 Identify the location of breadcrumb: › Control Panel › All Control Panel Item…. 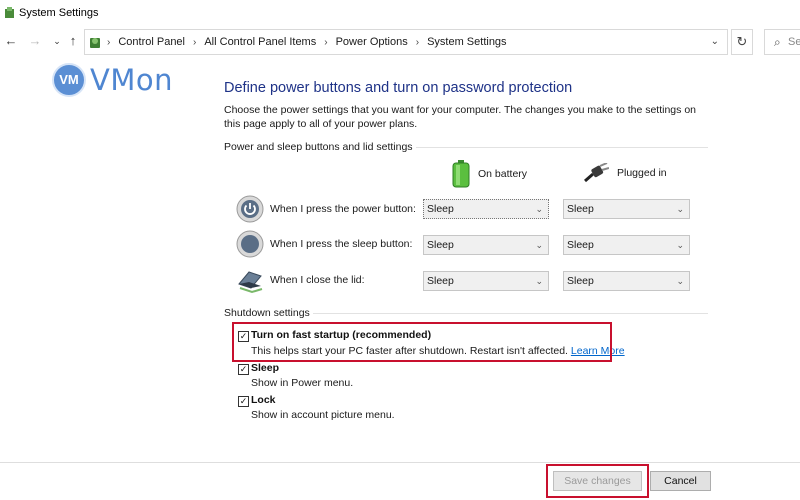
(307, 42).